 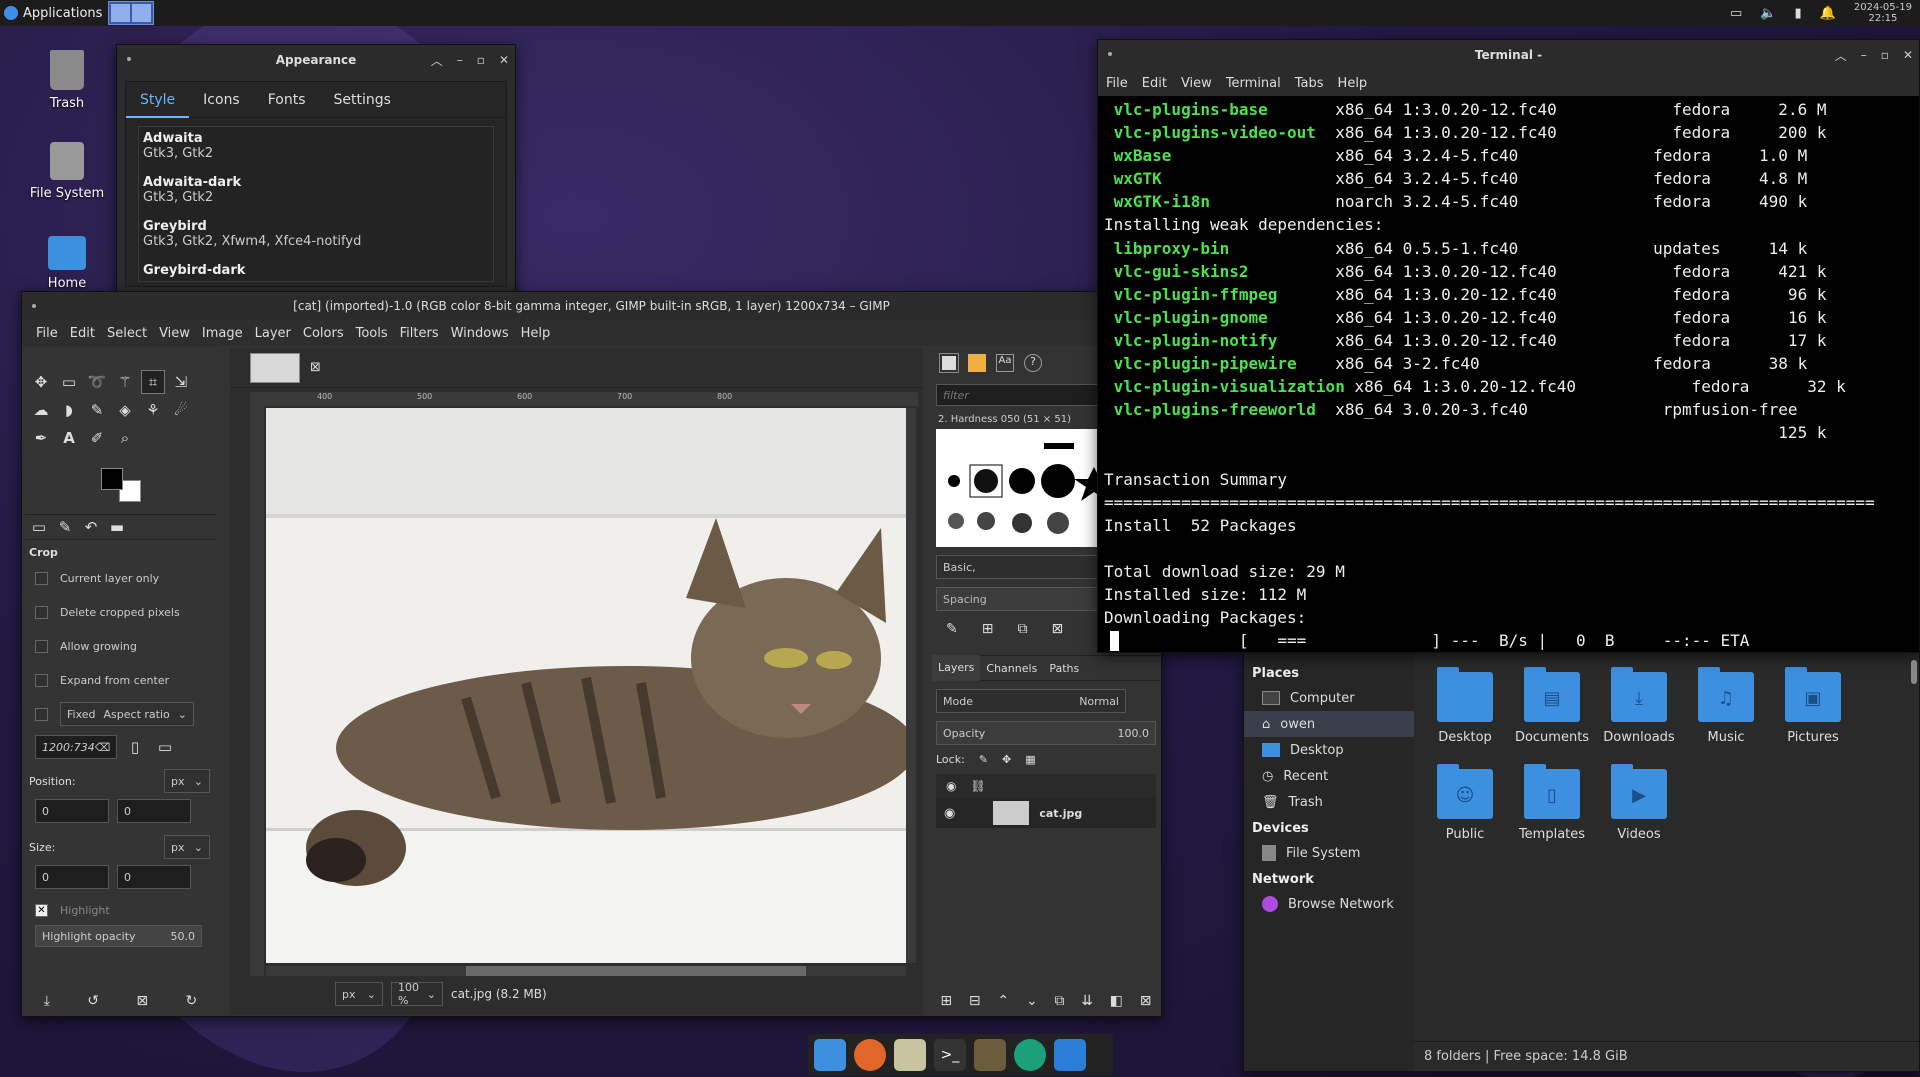 I want to click on sidebar-item-desktop: Desktop, so click(x=1329, y=750).